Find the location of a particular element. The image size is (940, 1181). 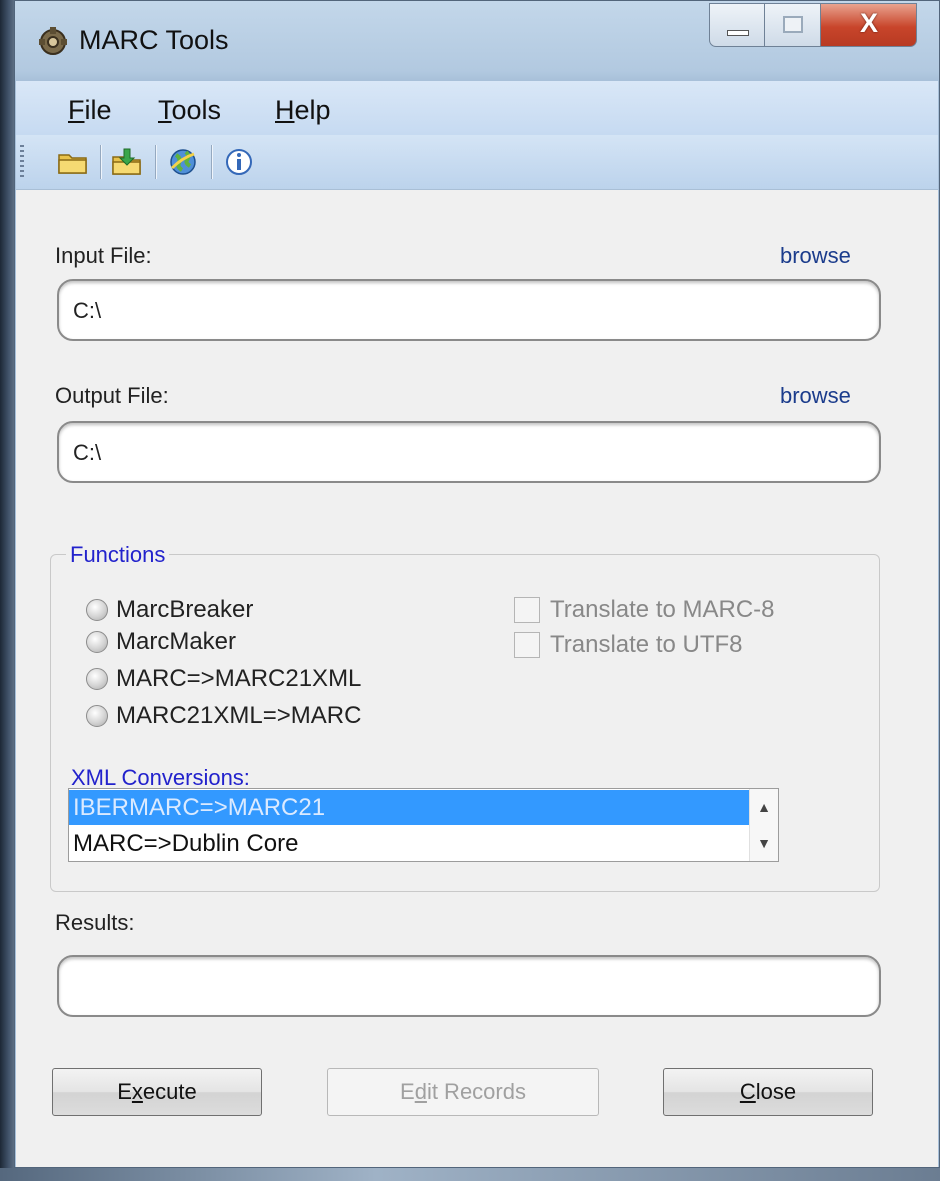

toolbar is located at coordinates (477, 162).